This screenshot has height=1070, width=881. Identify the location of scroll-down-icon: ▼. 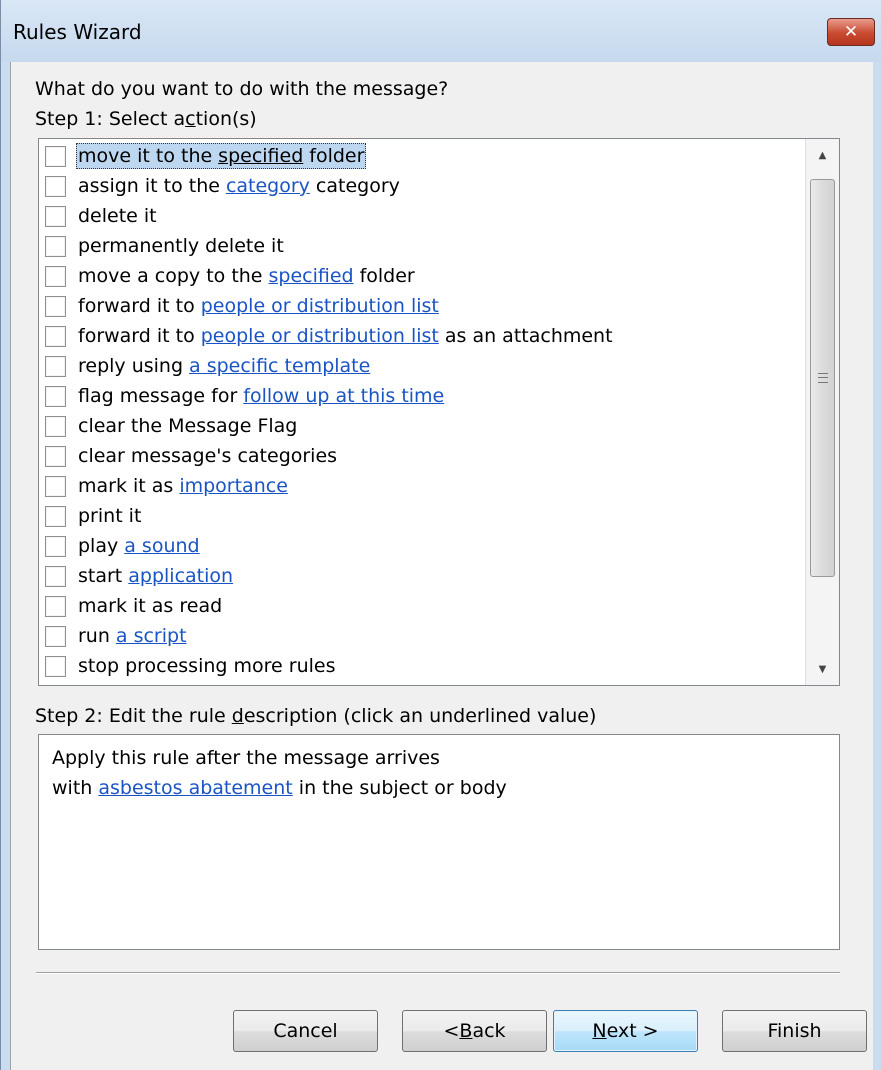
(822, 669).